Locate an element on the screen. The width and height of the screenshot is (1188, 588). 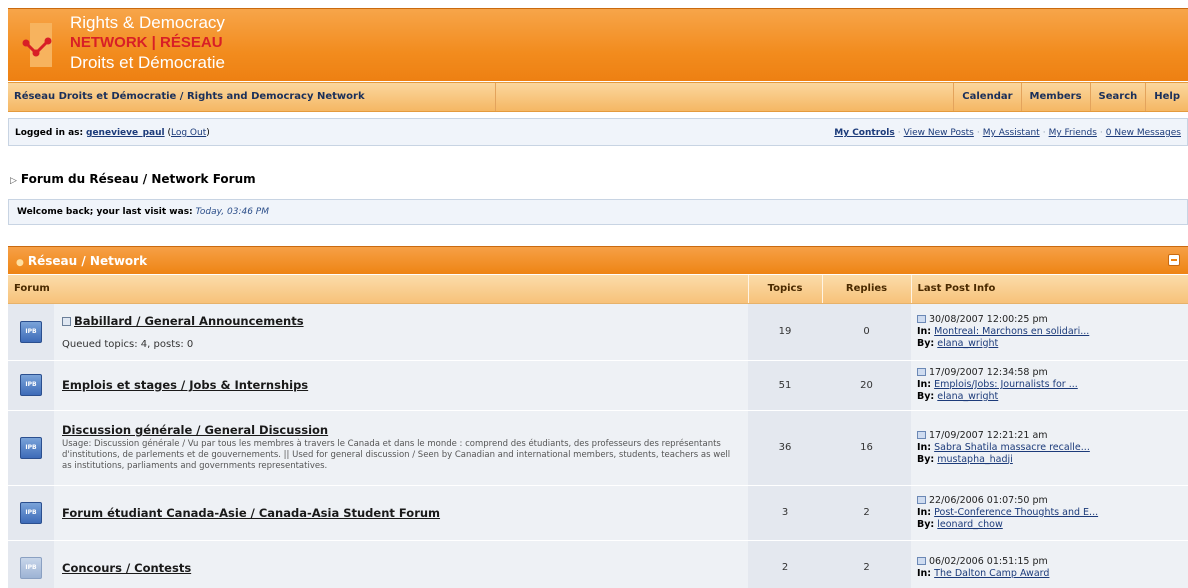
last-post-date: 06/02/2006 01:51:15 pm is located at coordinates (988, 561).